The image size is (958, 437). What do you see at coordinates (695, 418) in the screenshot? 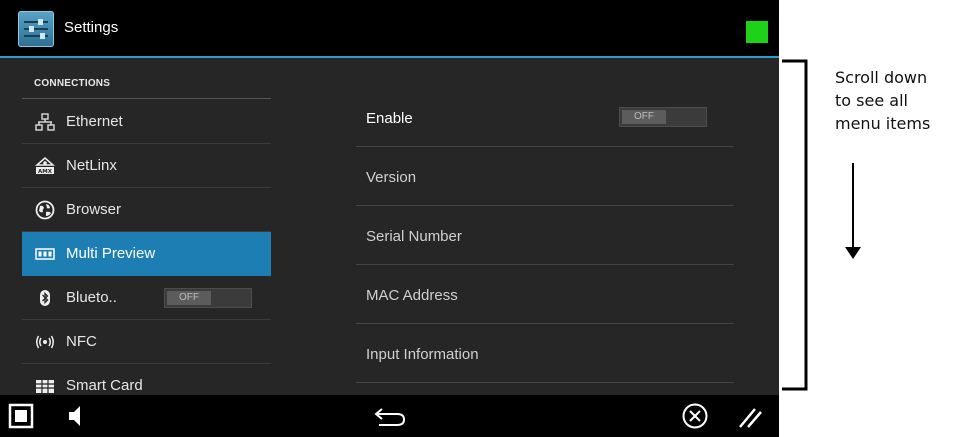
I see `close-circle-icon` at bounding box center [695, 418].